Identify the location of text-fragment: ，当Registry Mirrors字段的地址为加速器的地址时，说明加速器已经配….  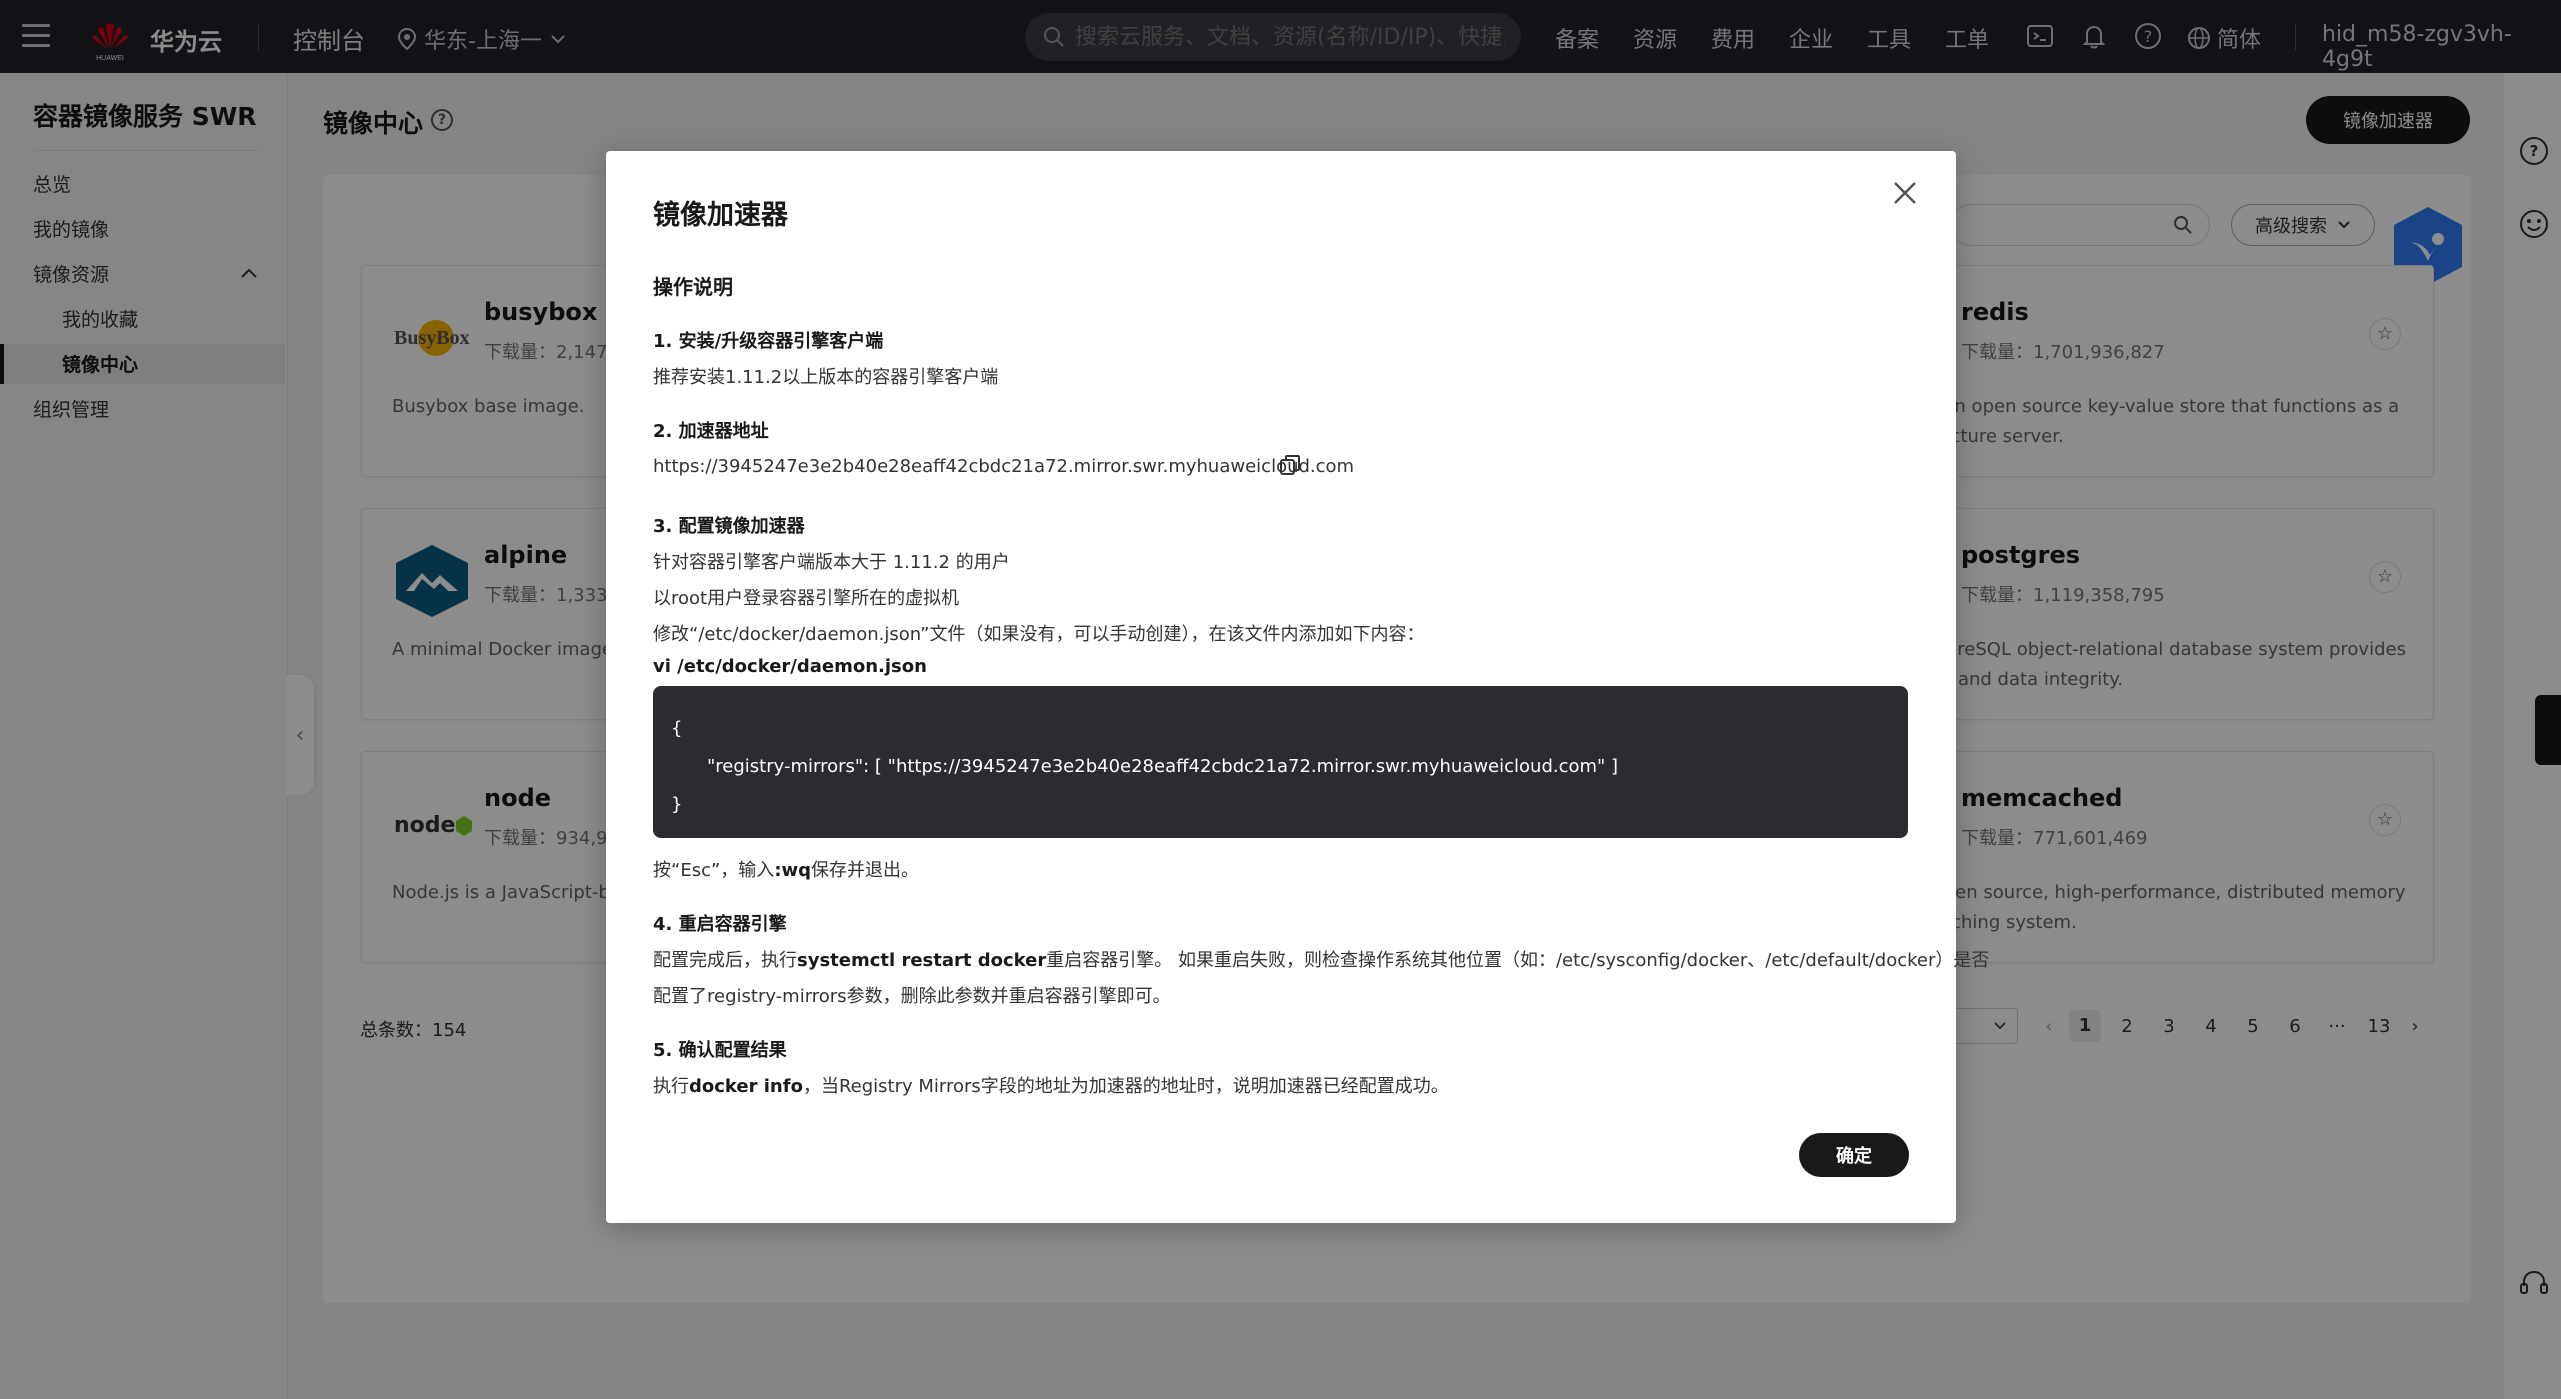
(1125, 1086).